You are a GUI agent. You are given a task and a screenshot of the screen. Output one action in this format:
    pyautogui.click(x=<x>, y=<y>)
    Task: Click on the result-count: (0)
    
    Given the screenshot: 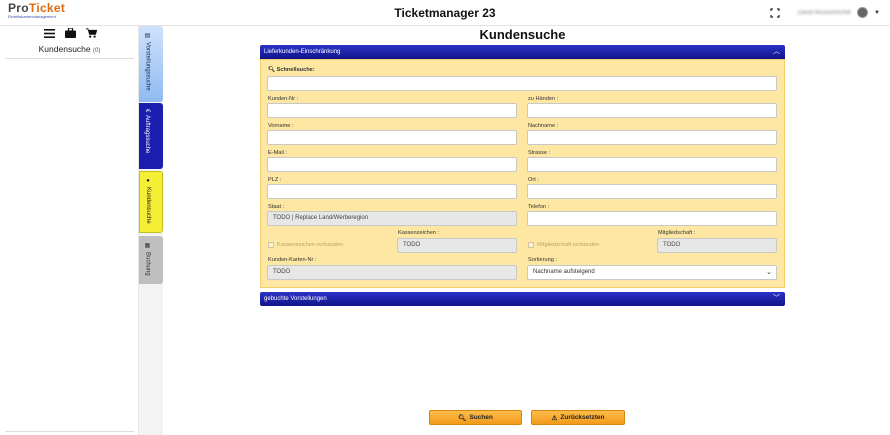 What is the action you would take?
    pyautogui.click(x=97, y=51)
    